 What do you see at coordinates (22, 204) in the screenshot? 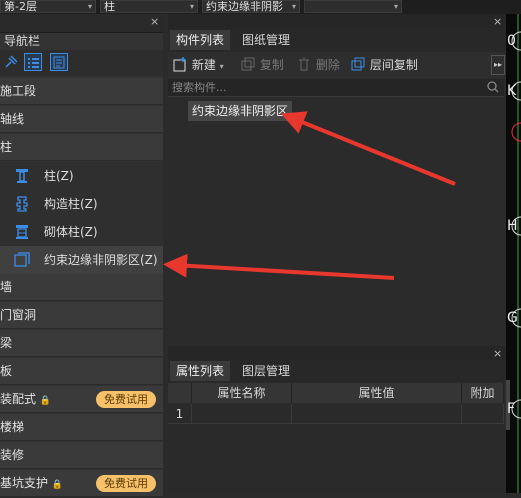
I see `structural-column-icon` at bounding box center [22, 204].